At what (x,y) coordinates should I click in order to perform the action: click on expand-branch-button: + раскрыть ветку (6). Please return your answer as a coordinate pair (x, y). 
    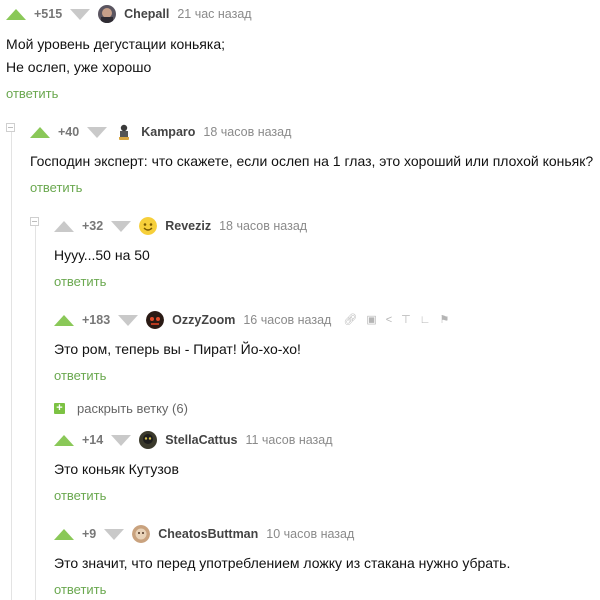
    Looking at the image, I should click on (121, 408).